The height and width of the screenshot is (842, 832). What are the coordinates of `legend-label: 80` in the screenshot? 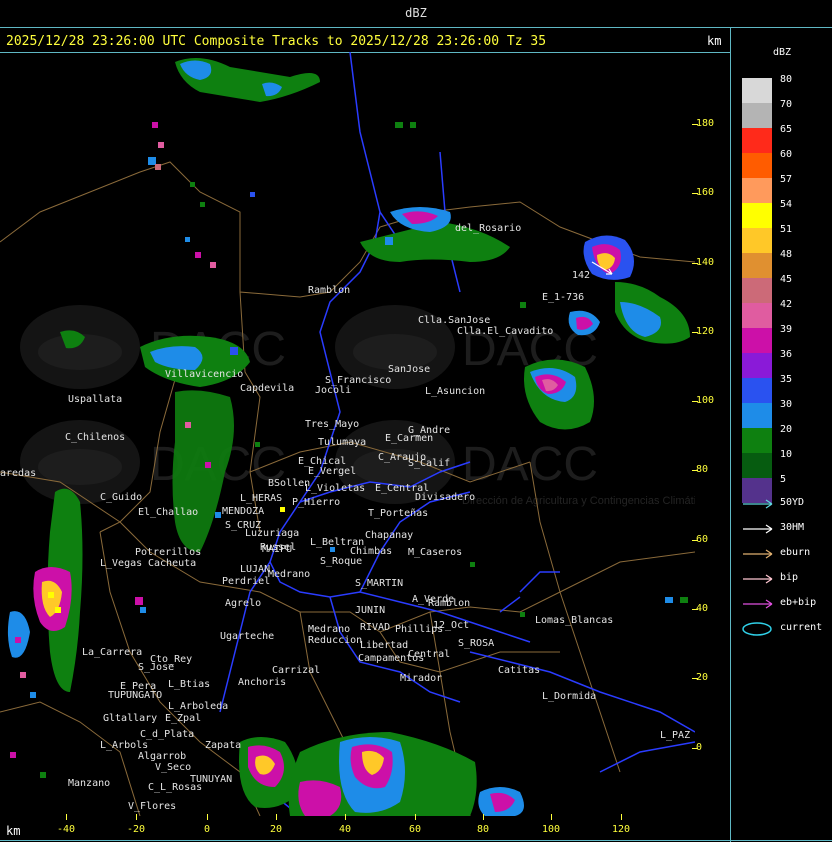 It's located at (786, 79).